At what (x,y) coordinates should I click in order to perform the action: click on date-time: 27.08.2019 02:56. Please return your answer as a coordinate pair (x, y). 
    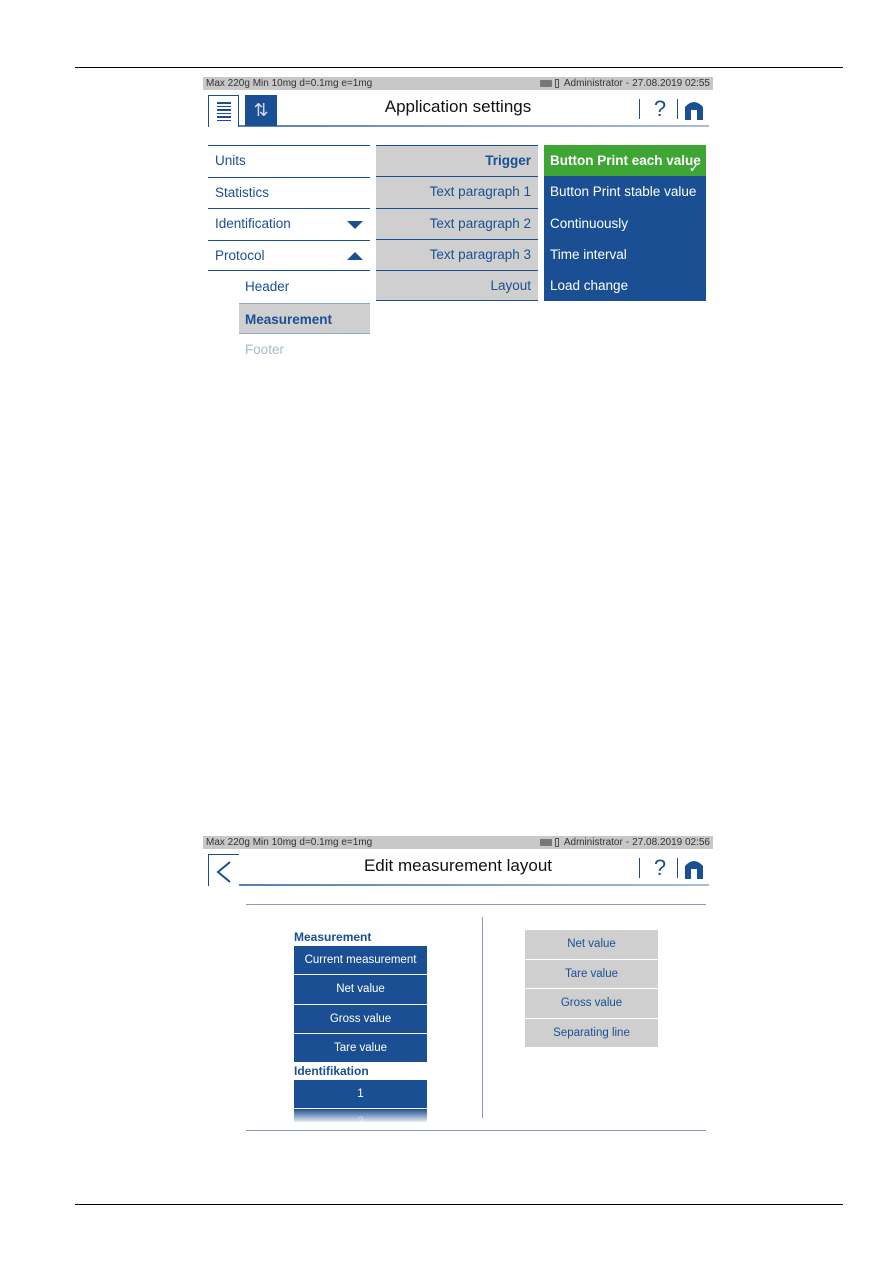
    Looking at the image, I should click on (671, 842).